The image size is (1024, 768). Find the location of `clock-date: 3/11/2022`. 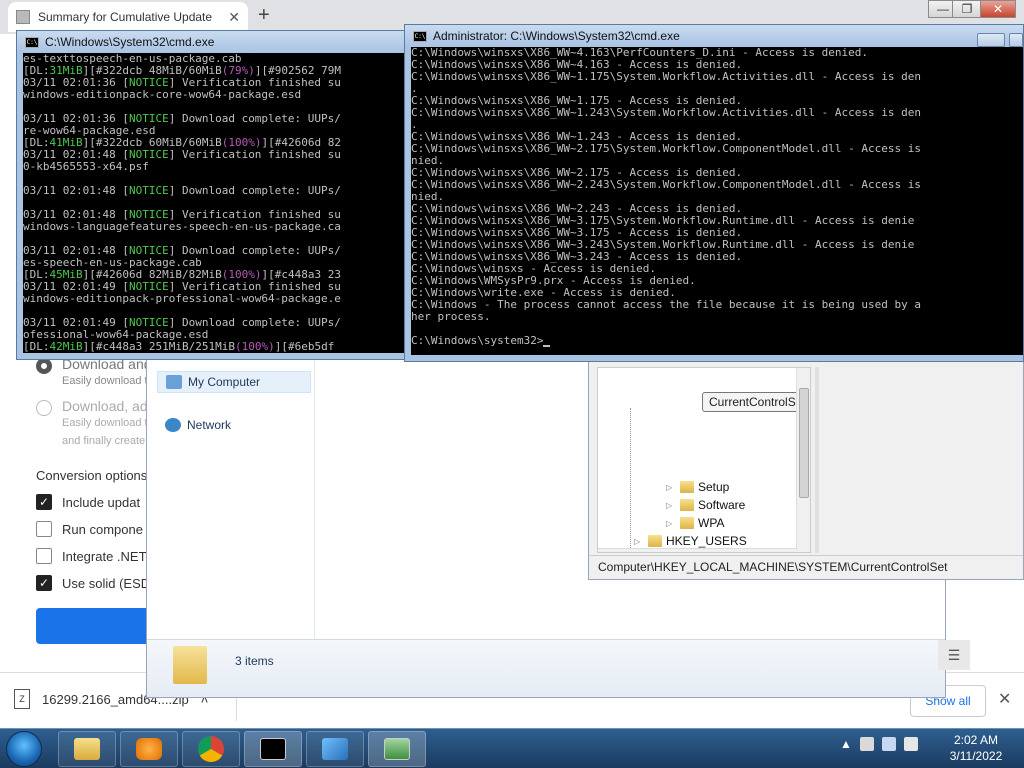

clock-date: 3/11/2022 is located at coordinates (976, 756).